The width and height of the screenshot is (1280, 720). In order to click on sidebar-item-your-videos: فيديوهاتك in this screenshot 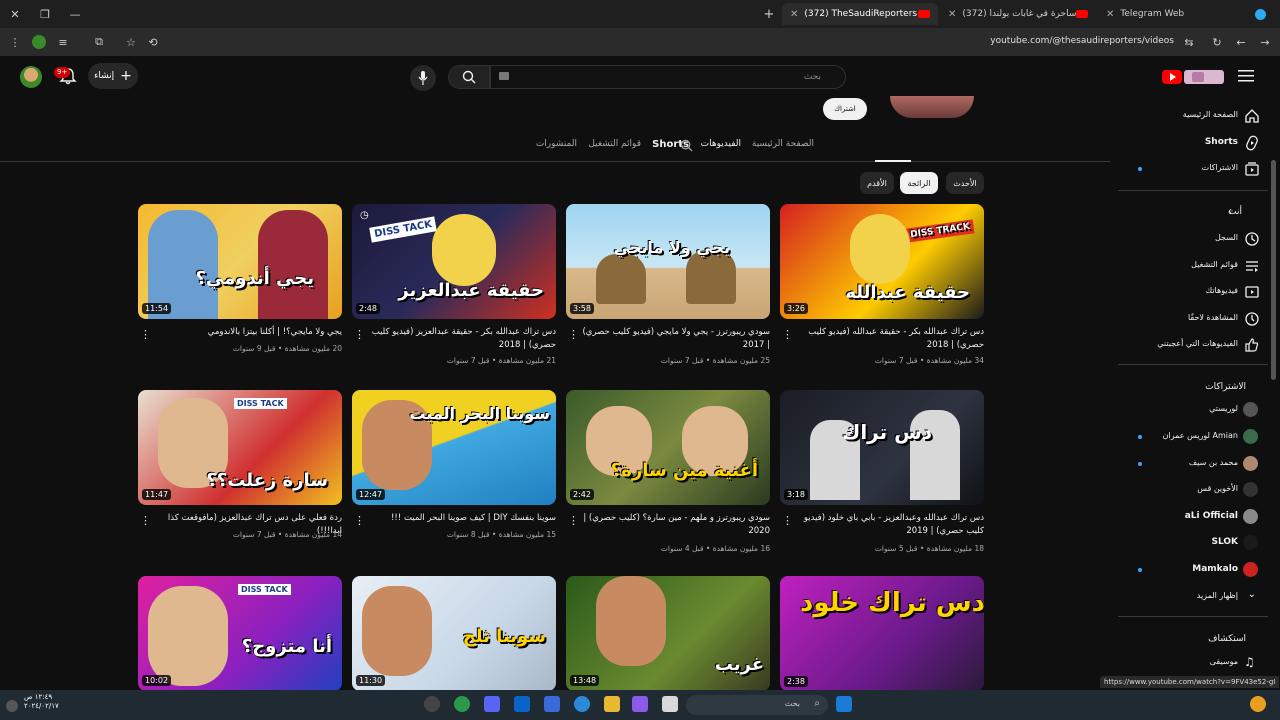, I will do `click(1193, 292)`.